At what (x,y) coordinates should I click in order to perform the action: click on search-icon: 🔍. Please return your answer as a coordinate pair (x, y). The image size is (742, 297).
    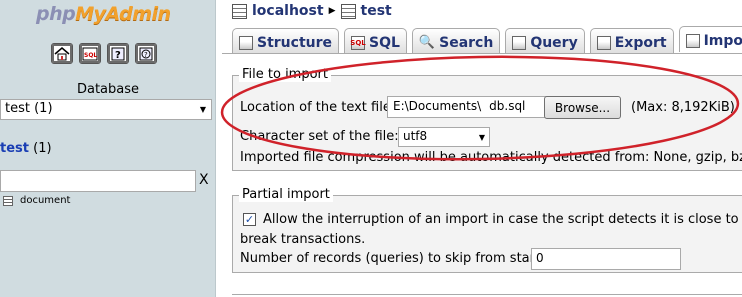
    Looking at the image, I should click on (427, 42).